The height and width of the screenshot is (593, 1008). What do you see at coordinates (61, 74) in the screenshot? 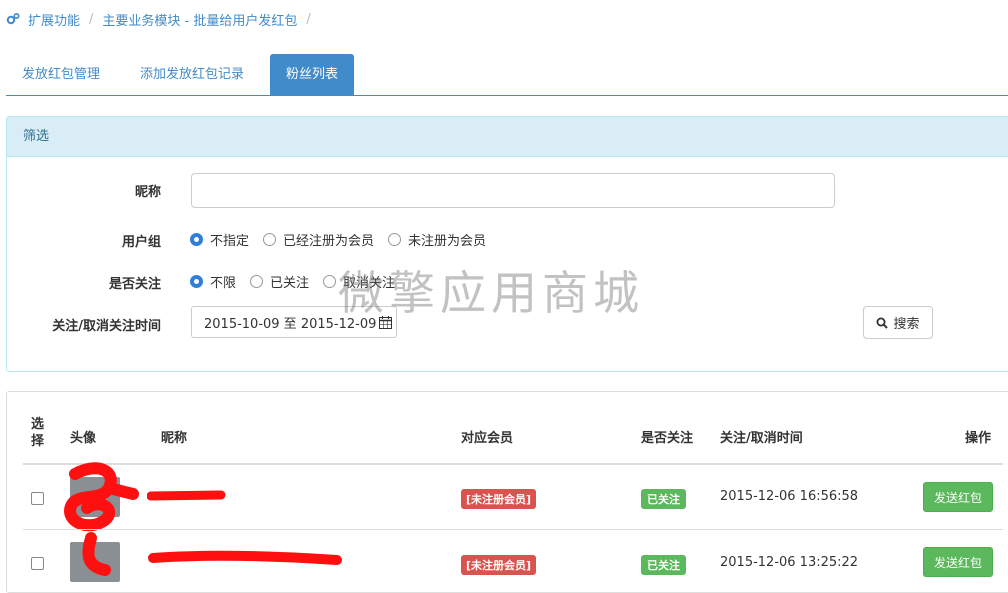
I see `tab-redpacket-management: 发放红包管理` at bounding box center [61, 74].